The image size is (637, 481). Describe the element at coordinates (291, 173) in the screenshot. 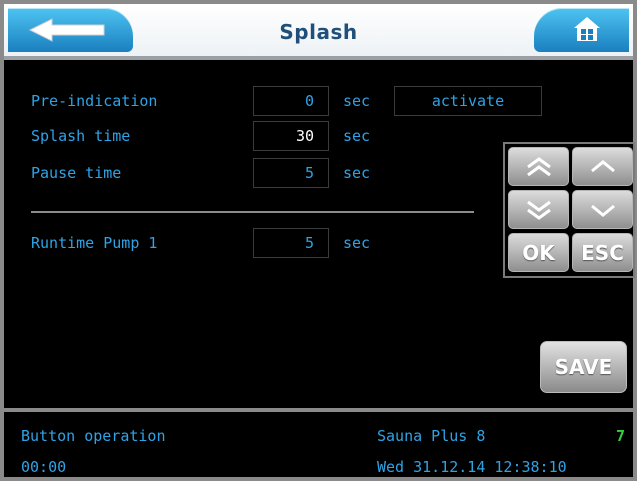

I see `pause-time-value: 5` at that location.